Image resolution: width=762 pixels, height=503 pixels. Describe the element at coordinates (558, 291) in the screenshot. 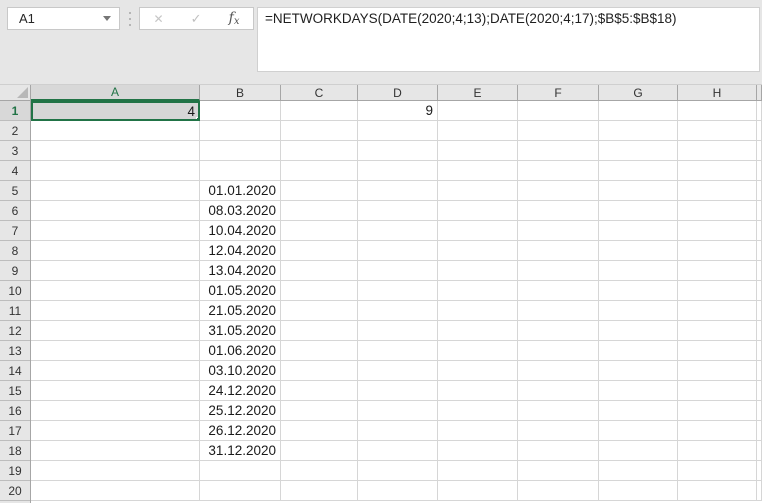

I see `cell-F10` at that location.